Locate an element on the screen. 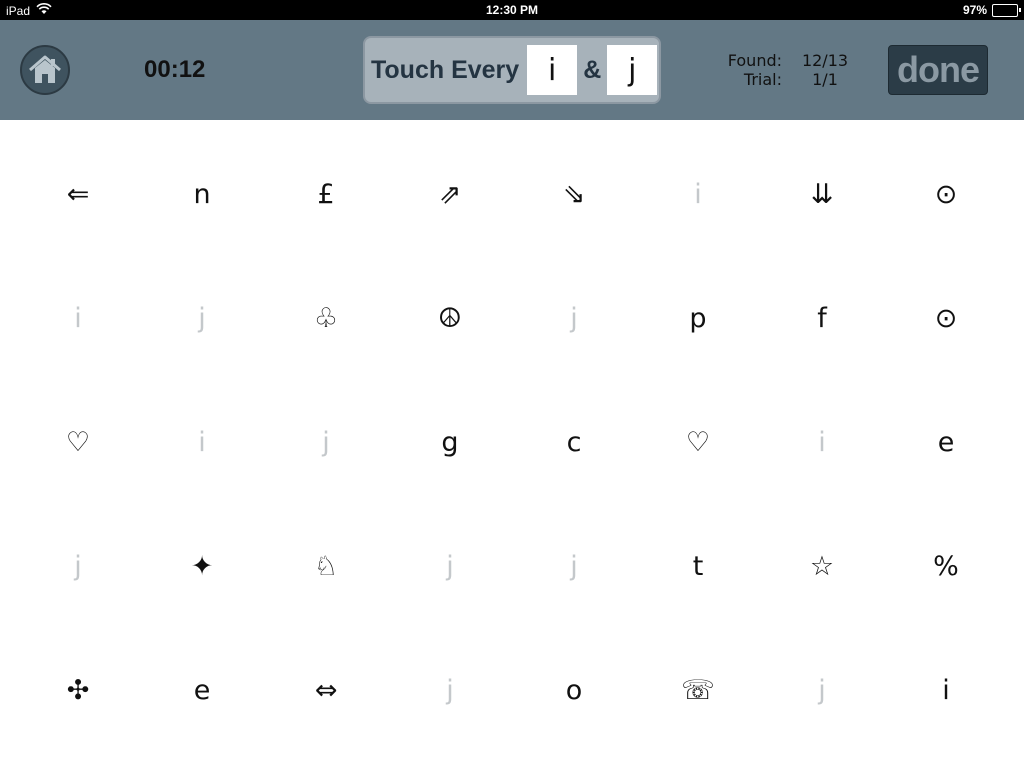 The image size is (1024, 768). instruction-panel: Touch Every i & j is located at coordinates (512, 70).